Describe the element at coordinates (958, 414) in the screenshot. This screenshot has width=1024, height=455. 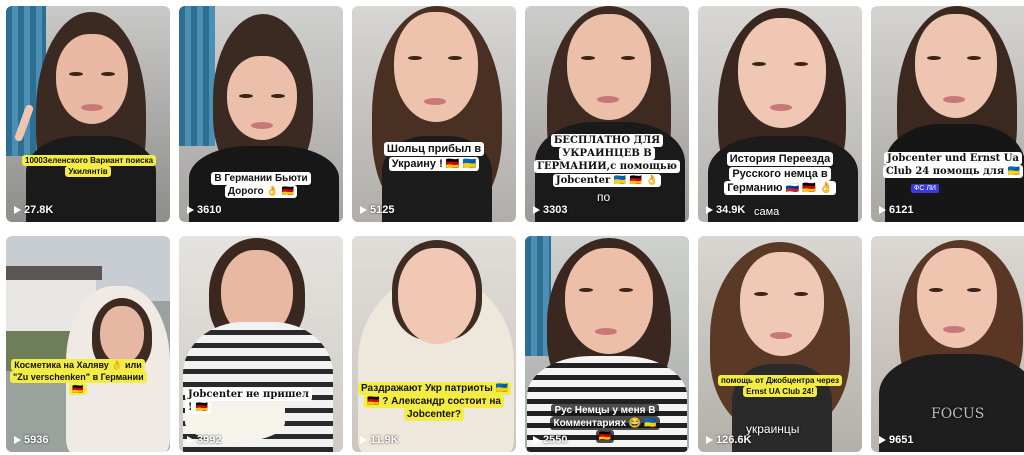
I see `shirt-print: FOCUS` at that location.